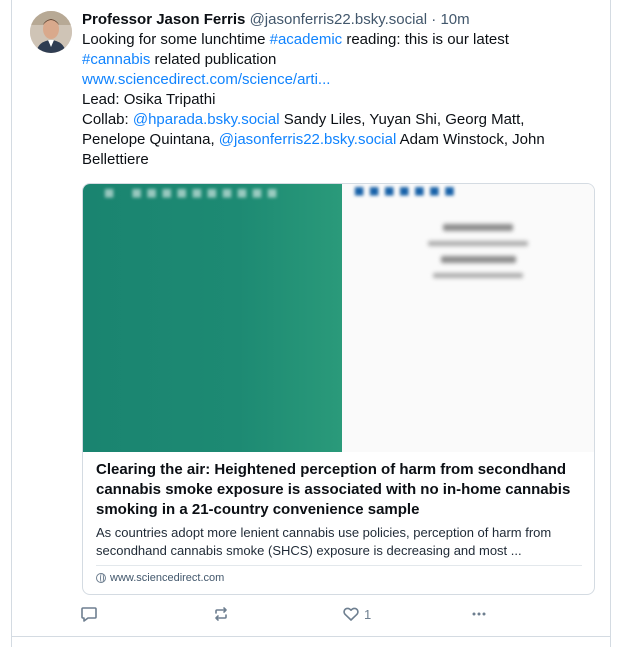 The width and height of the screenshot is (625, 647). Describe the element at coordinates (115, 159) in the screenshot. I see `text-segment: Bellettiere` at that location.